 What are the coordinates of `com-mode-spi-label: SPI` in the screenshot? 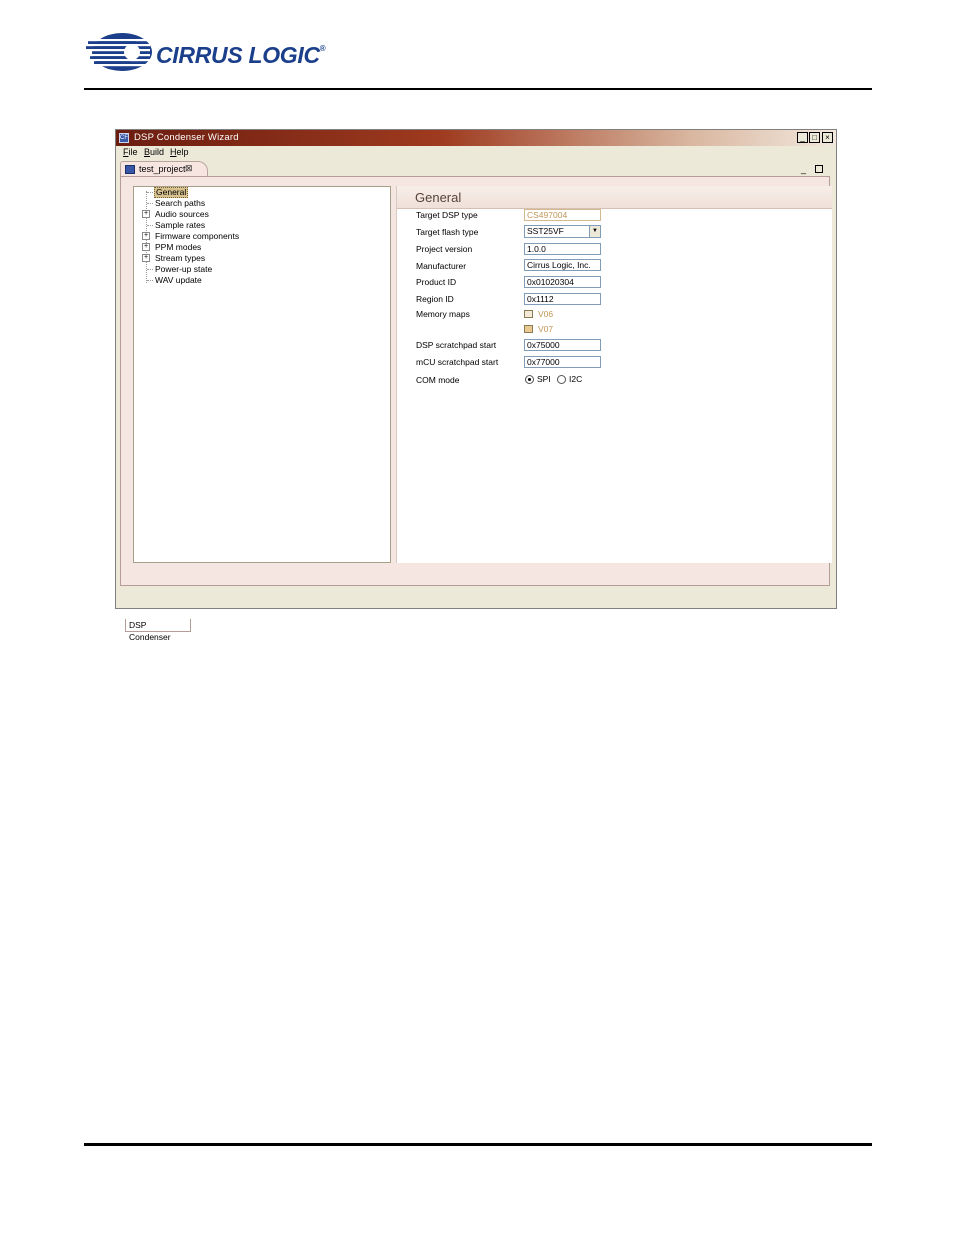 It's located at (544, 379).